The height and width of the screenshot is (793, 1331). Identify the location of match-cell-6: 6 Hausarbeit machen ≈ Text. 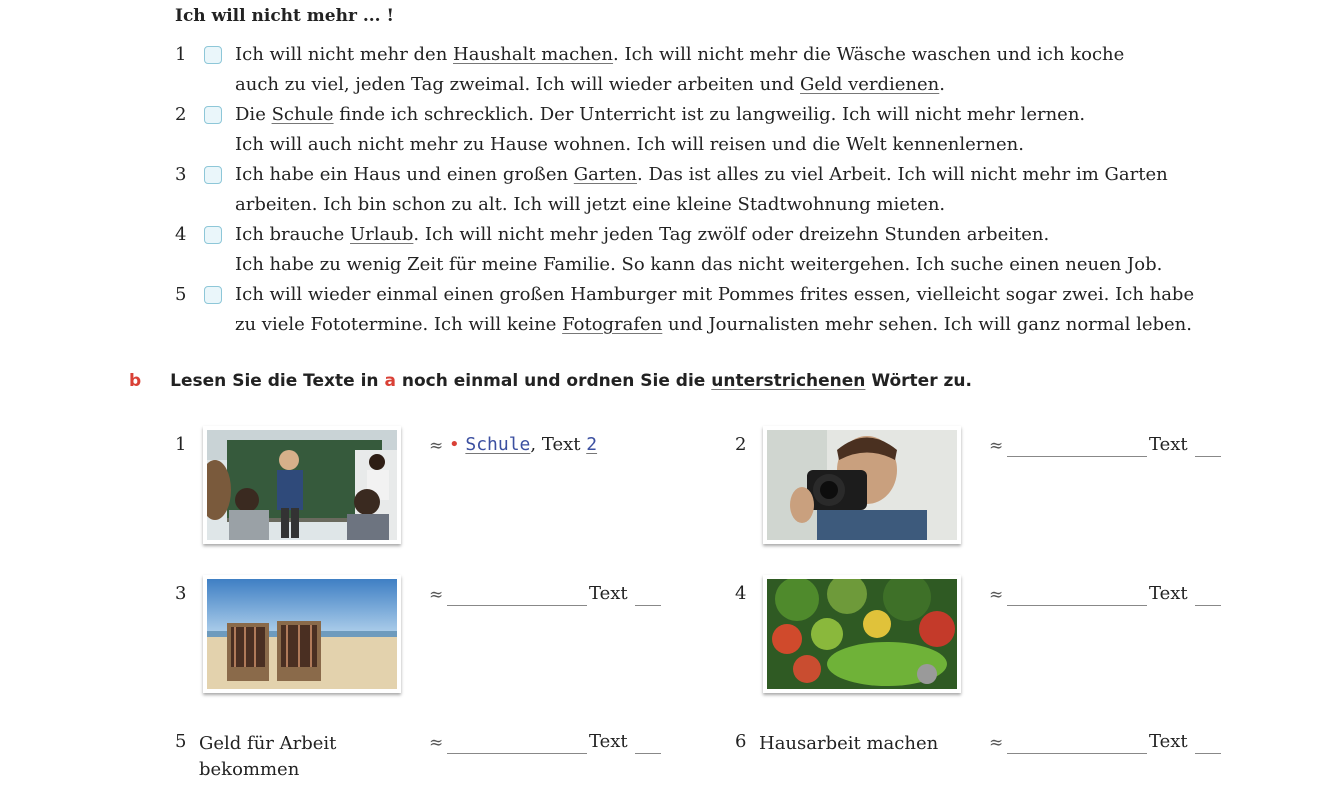
(980, 751).